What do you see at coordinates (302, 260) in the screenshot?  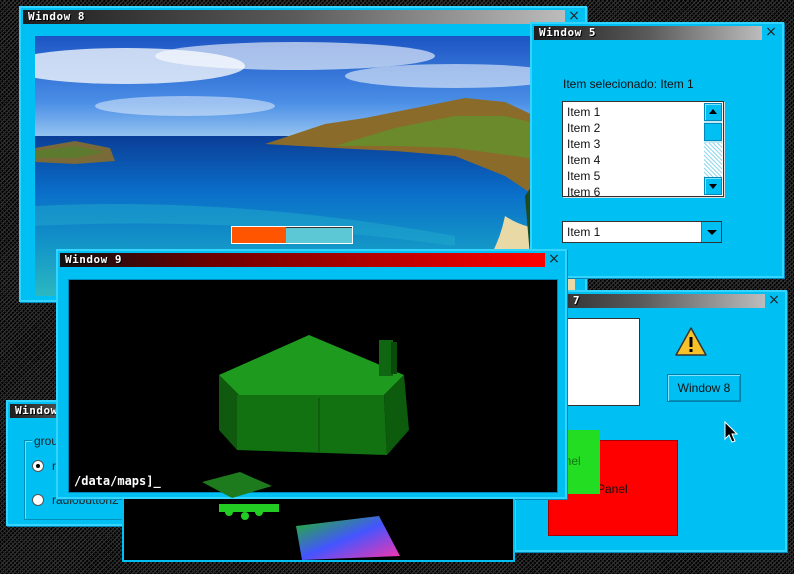 I see `window-9-titlebar: Window 9` at bounding box center [302, 260].